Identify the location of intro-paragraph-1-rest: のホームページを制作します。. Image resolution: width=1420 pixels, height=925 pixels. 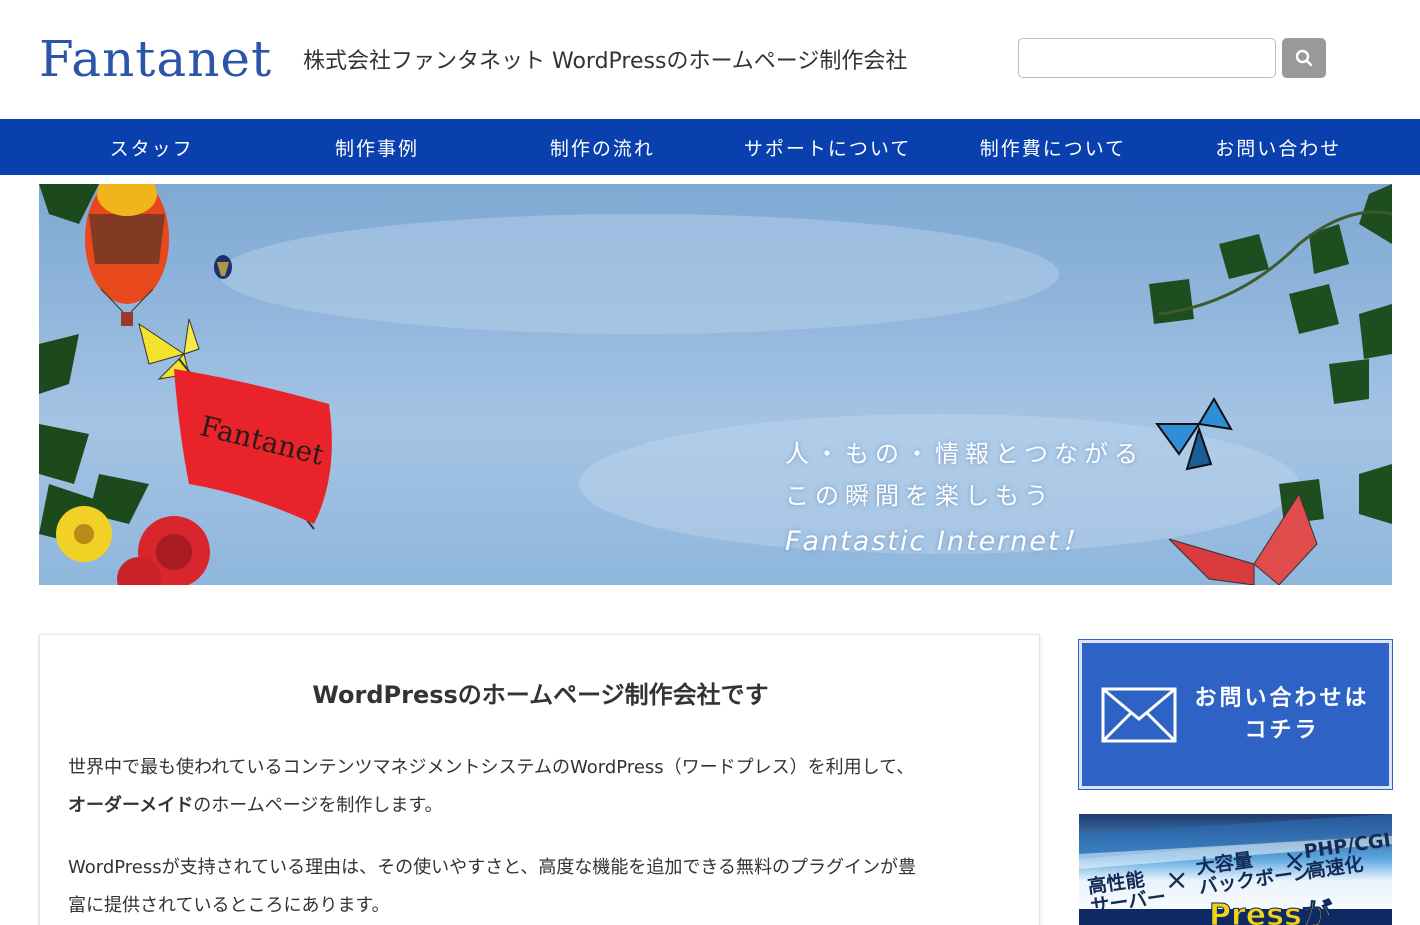
(318, 805).